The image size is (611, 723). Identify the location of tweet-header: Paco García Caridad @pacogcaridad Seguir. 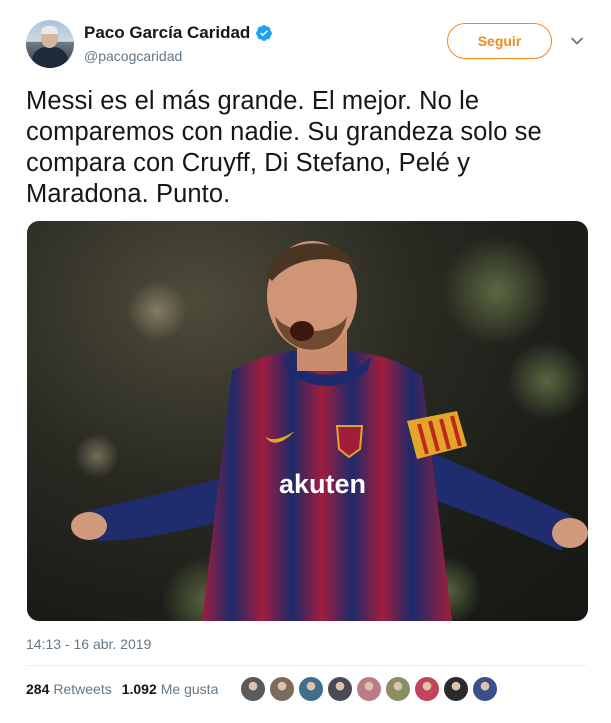
(311, 45).